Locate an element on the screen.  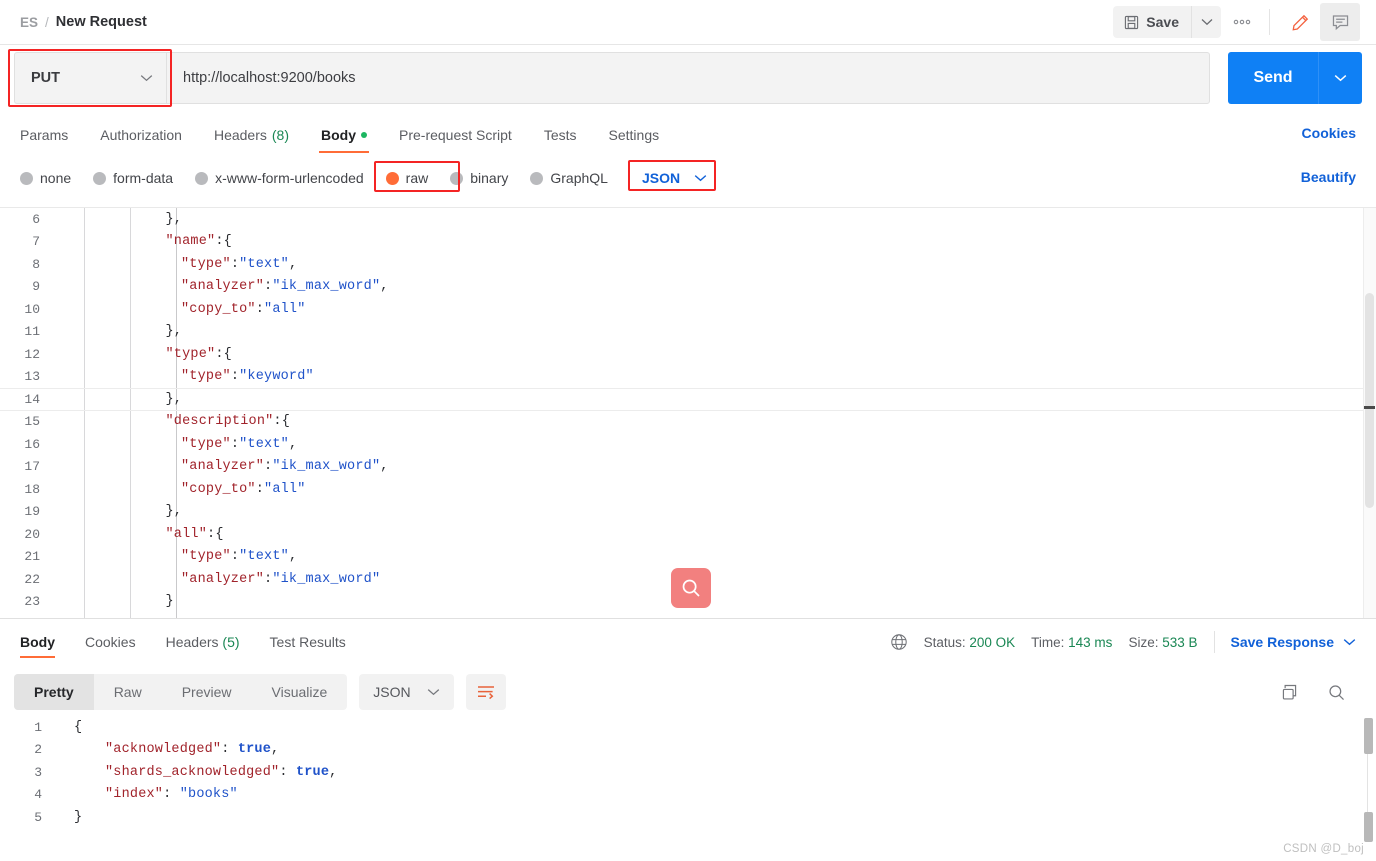
line-number: 5 is located at coordinates (38, 817).